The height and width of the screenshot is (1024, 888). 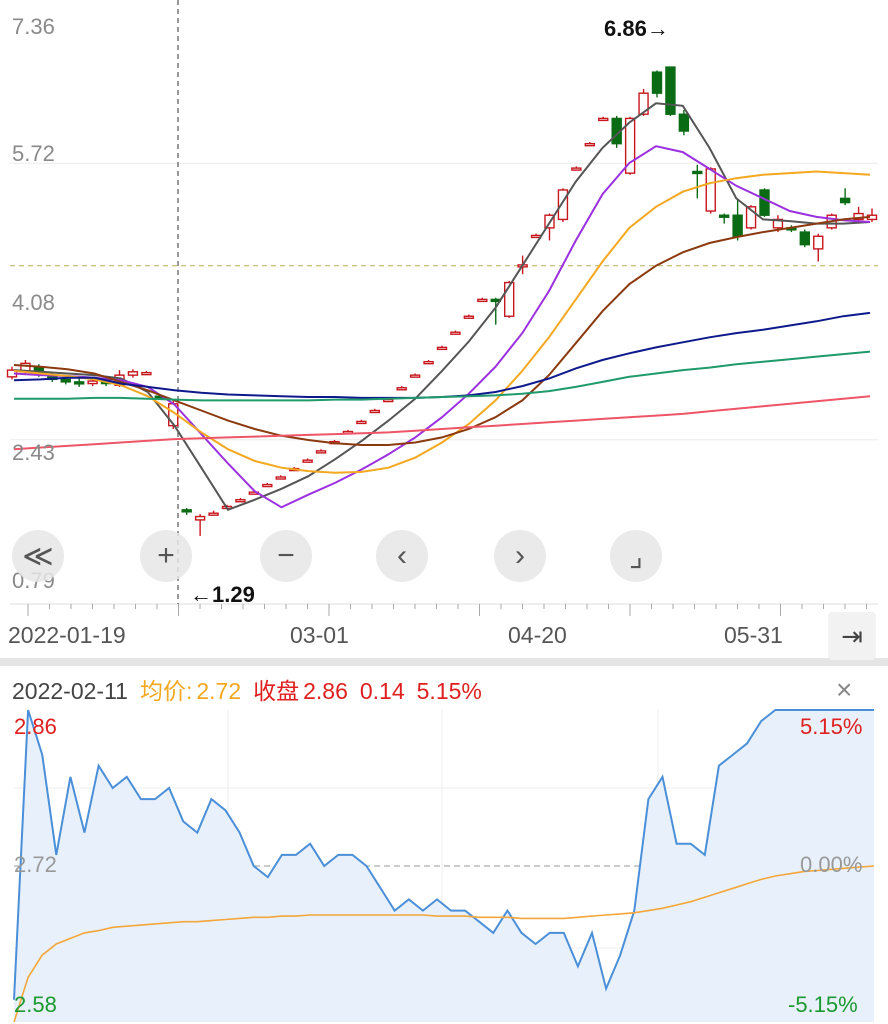 I want to click on y-tick-label: 2.43, so click(x=33, y=452).